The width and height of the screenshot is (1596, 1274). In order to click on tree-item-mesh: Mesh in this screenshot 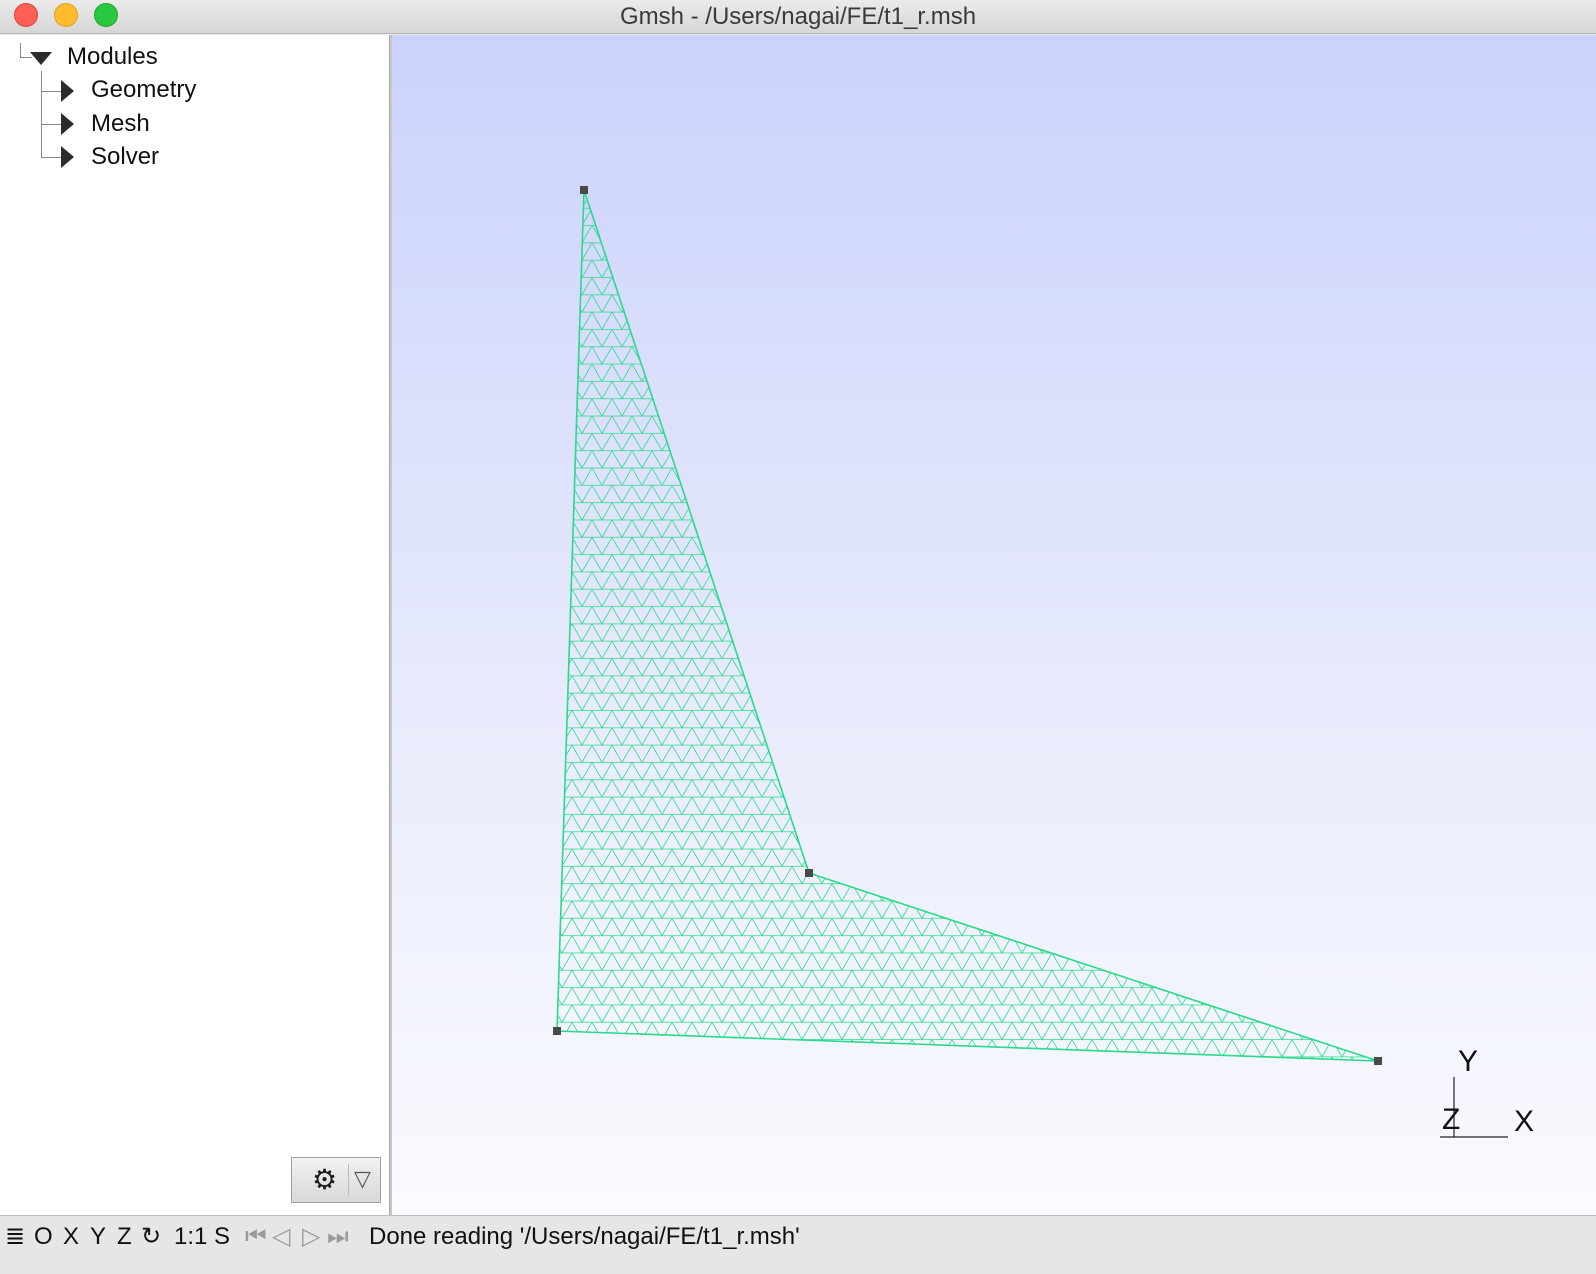, I will do `click(120, 124)`.